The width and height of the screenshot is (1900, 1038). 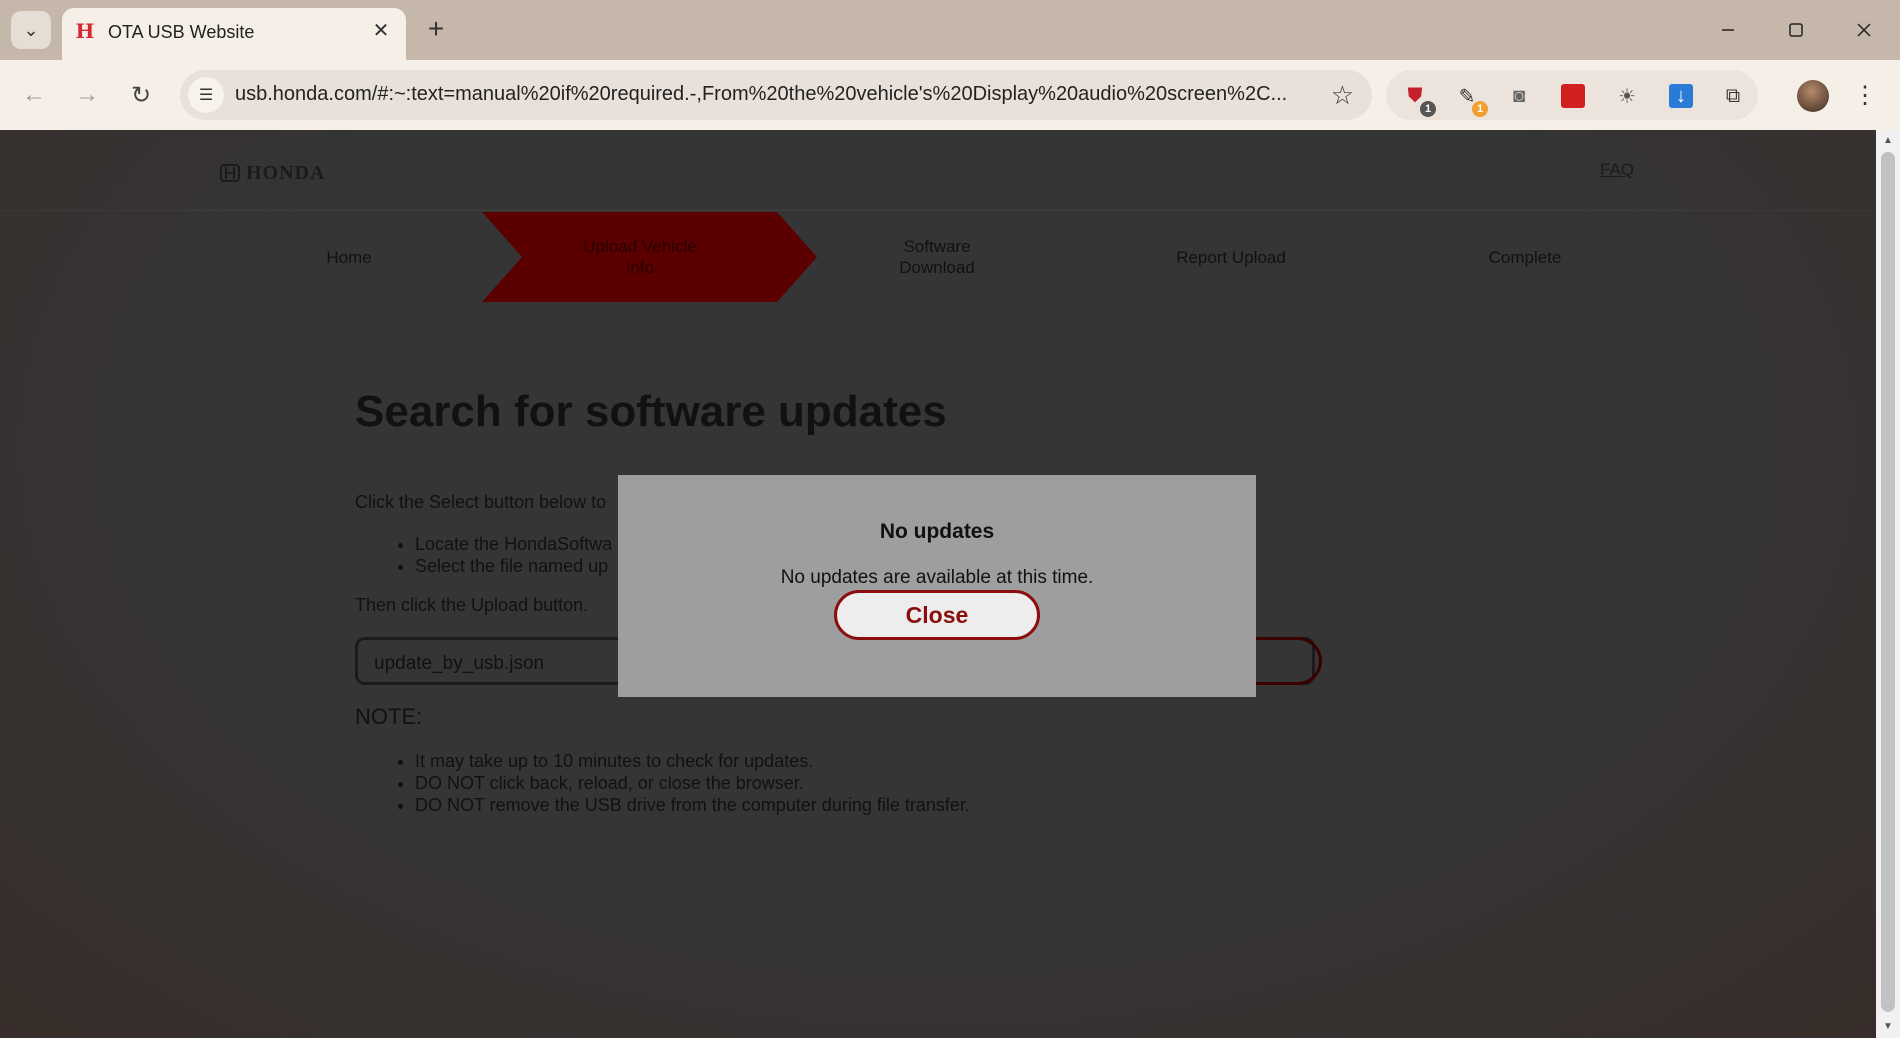 I want to click on extension-red-square, so click(x=1573, y=96).